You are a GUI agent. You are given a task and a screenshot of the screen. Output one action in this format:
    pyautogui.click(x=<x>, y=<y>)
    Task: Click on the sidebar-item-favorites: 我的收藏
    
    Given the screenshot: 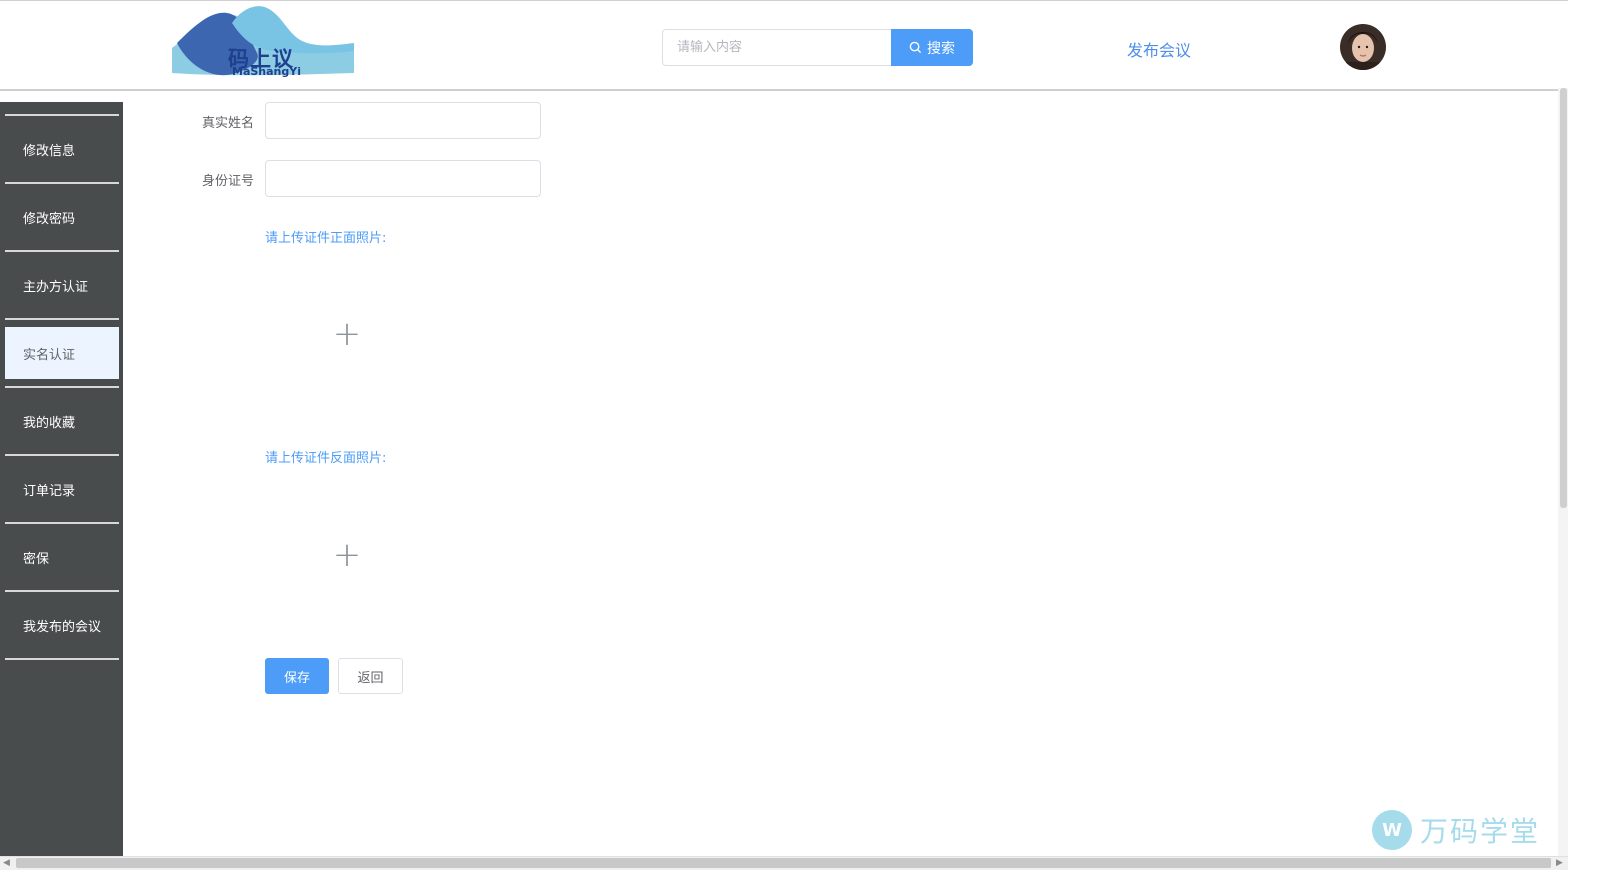 What is the action you would take?
    pyautogui.click(x=62, y=421)
    